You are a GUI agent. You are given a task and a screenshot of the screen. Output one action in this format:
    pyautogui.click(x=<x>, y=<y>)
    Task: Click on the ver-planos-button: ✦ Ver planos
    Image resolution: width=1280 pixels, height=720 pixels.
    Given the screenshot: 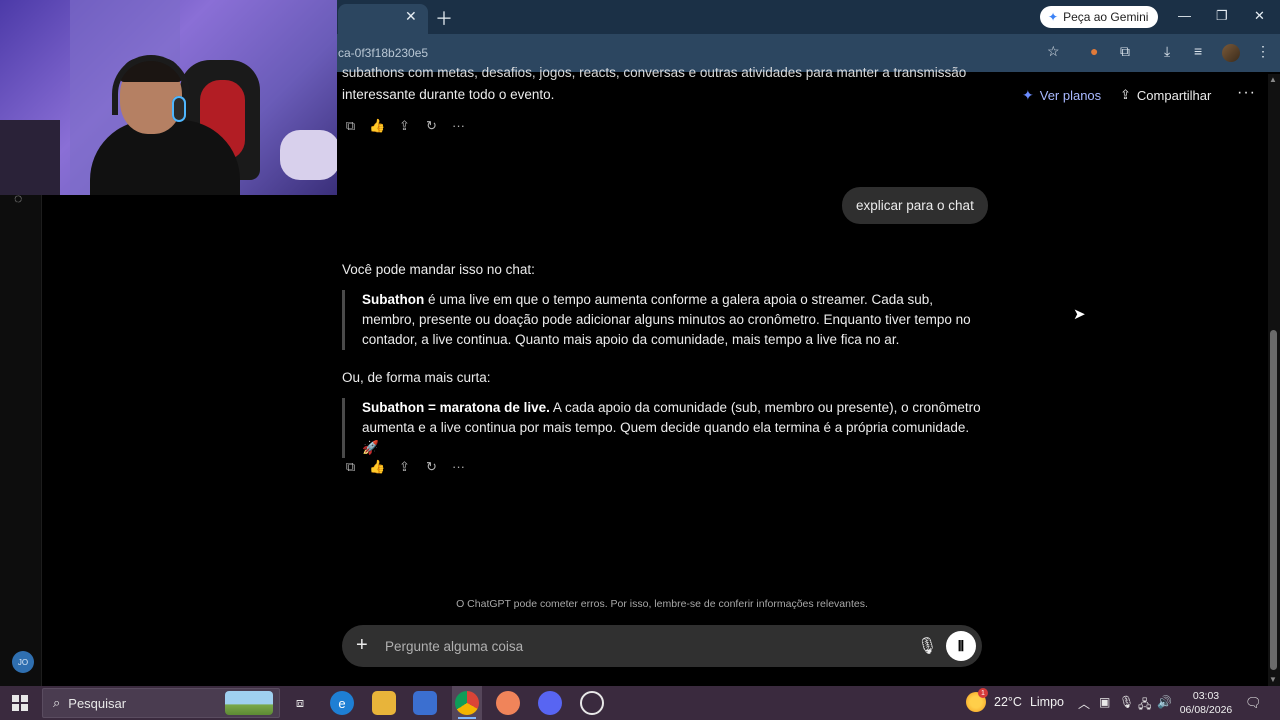 What is the action you would take?
    pyautogui.click(x=1061, y=95)
    